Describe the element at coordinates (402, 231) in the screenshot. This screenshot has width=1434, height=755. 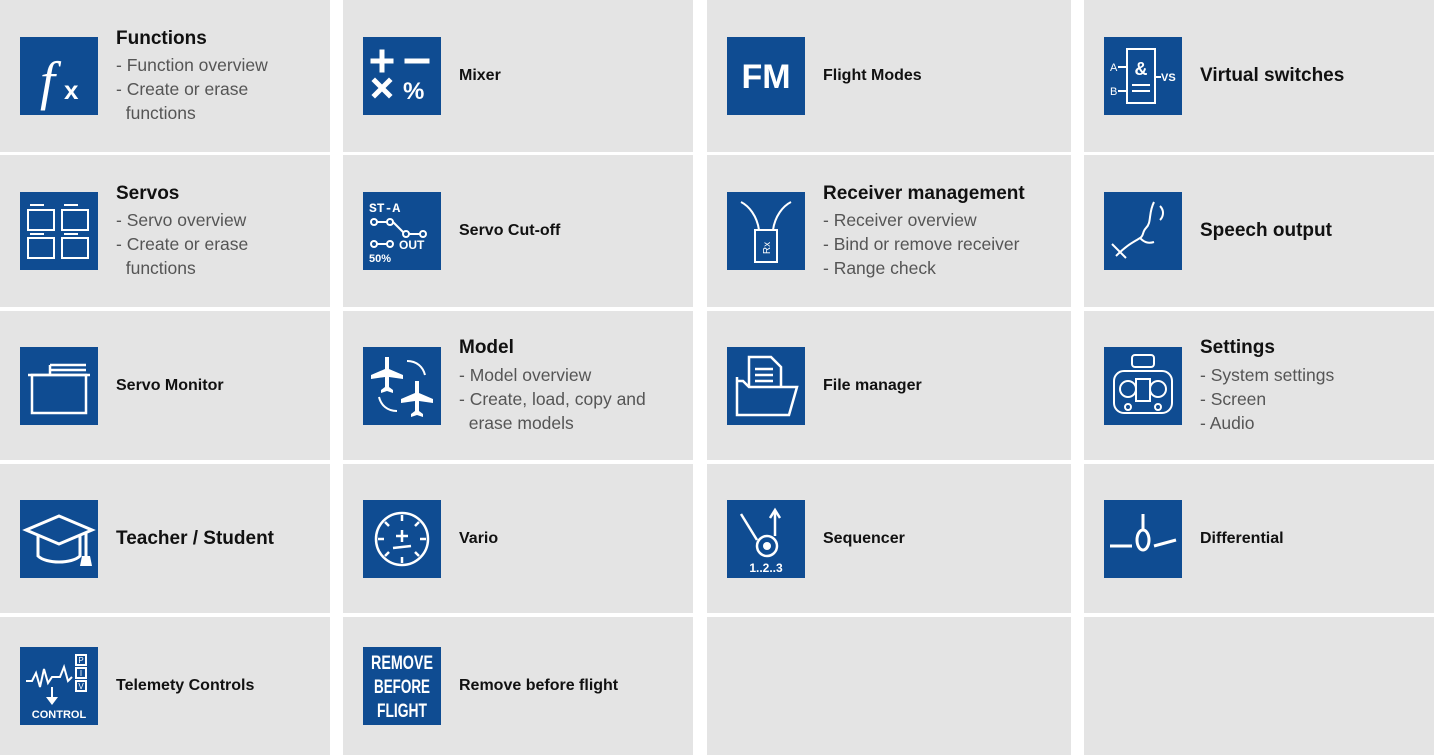
I see `servo-cutoff-icon: ST-A OUT 50%` at that location.